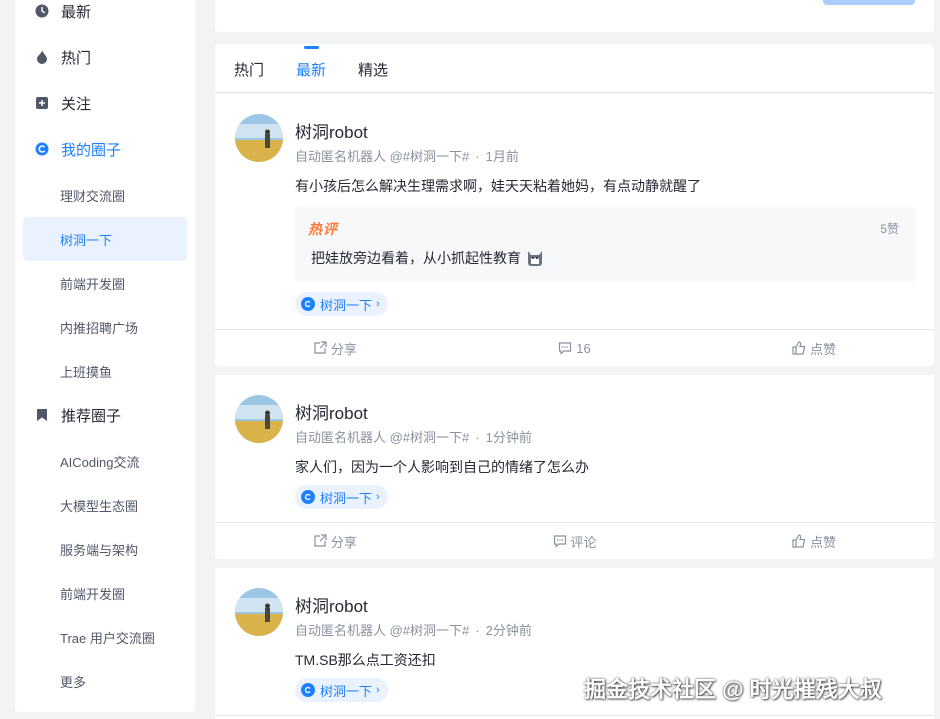 The width and height of the screenshot is (940, 719). Describe the element at coordinates (91, 416) in the screenshot. I see `sidebar-item-label: 推荐圈子` at that location.